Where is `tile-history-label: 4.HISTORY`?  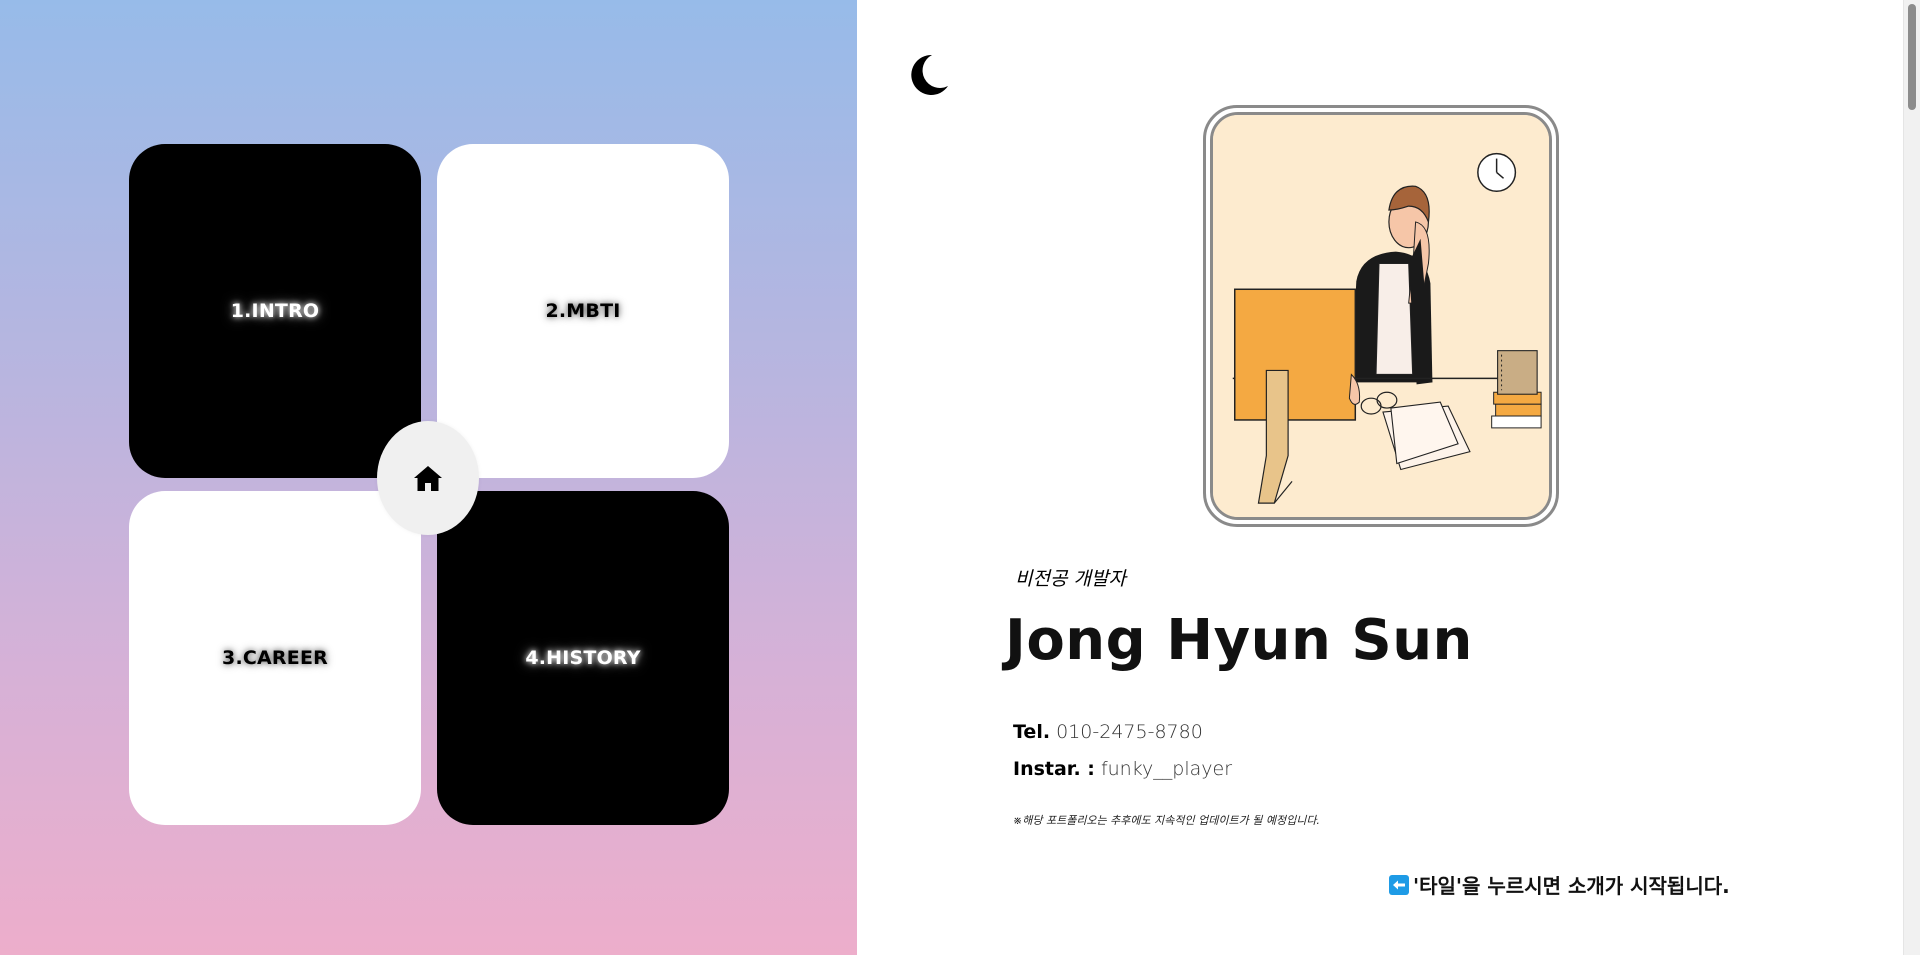
tile-history-label: 4.HISTORY is located at coordinates (583, 658).